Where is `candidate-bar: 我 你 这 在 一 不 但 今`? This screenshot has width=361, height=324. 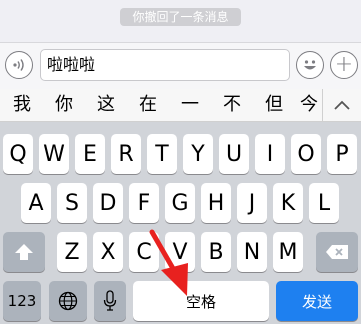 candidate-bar: 我 你 这 在 一 不 但 今 is located at coordinates (180, 105).